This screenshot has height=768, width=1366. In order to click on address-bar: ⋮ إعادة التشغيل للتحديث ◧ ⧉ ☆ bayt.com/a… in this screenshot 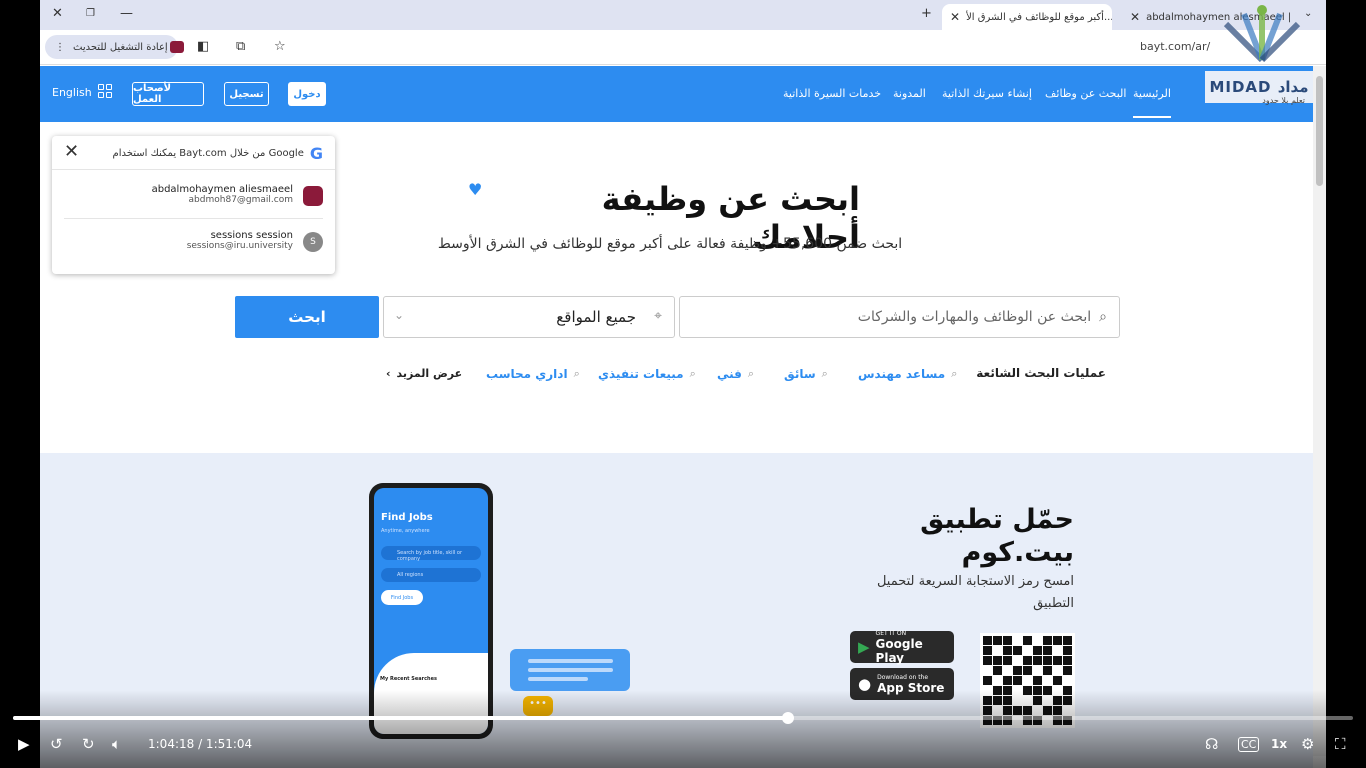, I will do `click(683, 47)`.